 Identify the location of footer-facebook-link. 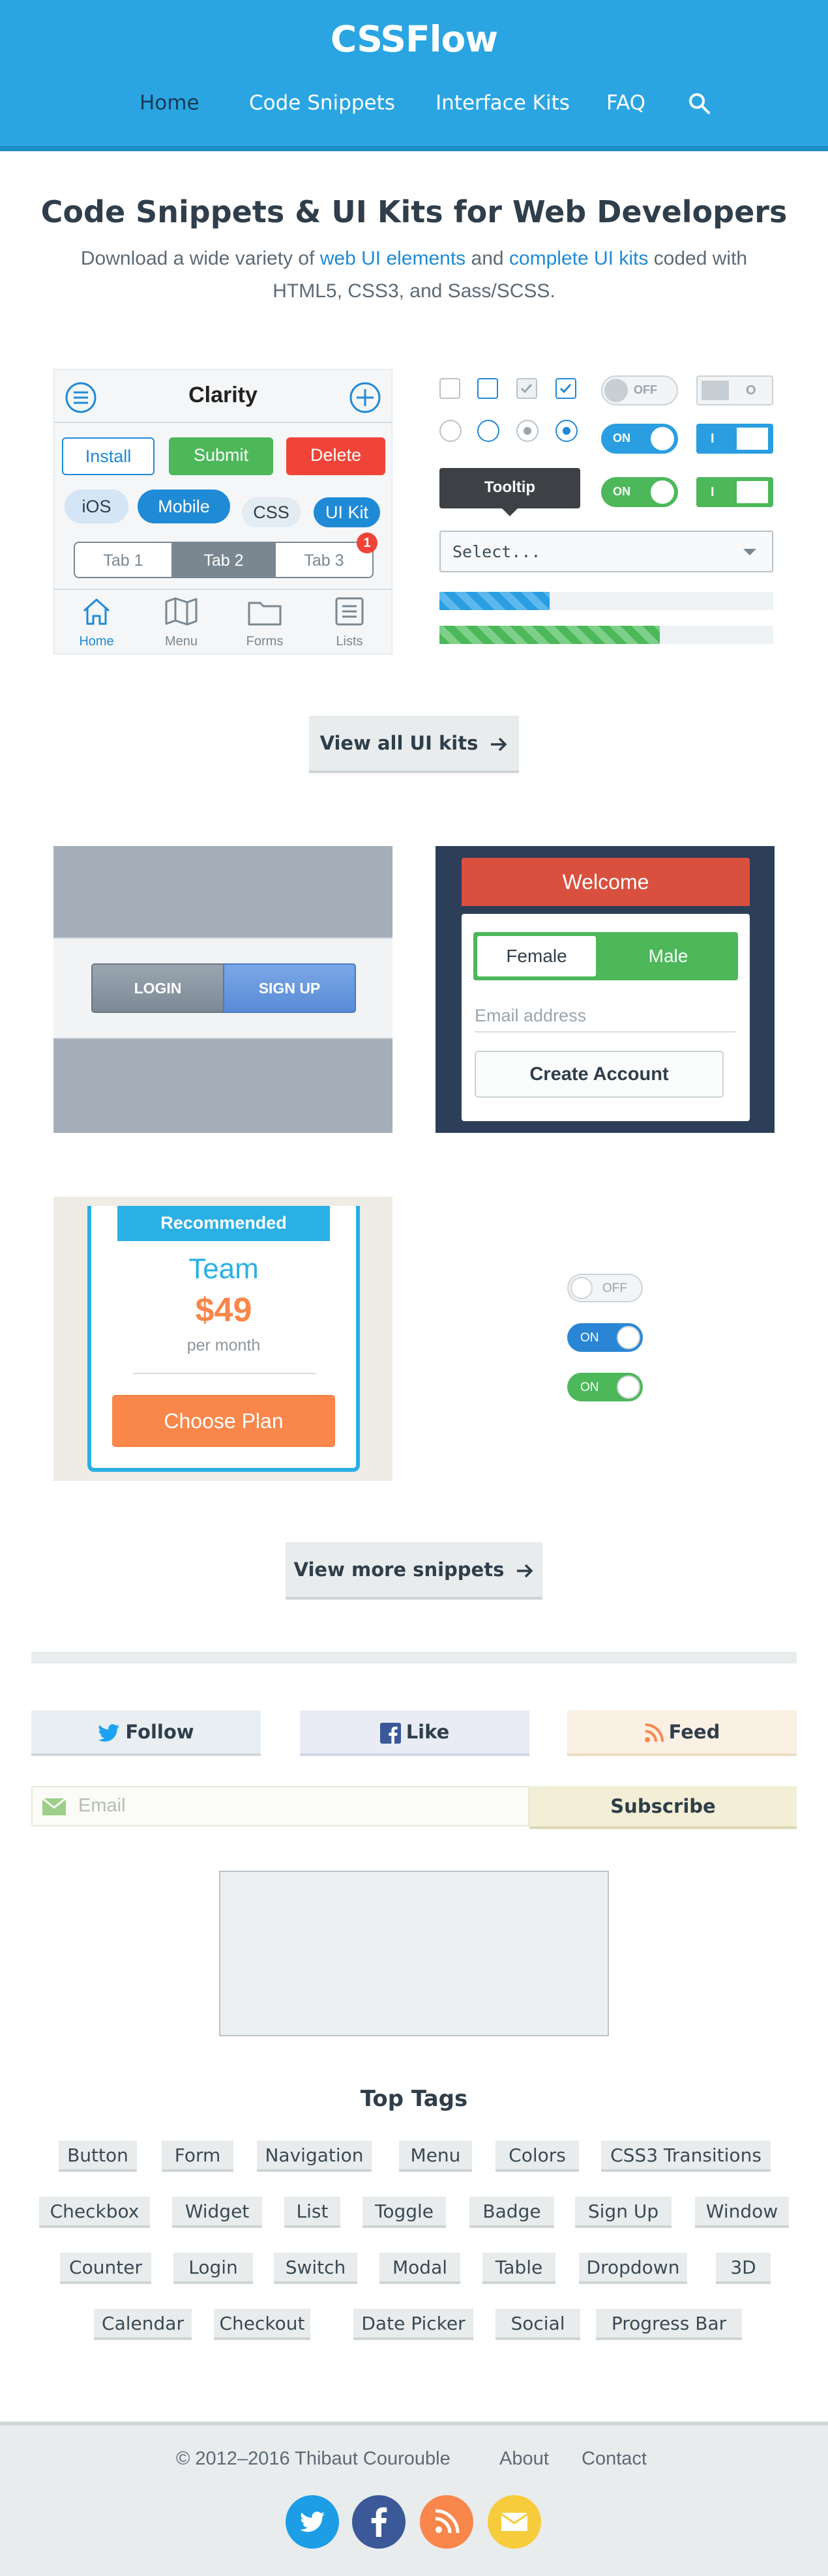
(379, 2522).